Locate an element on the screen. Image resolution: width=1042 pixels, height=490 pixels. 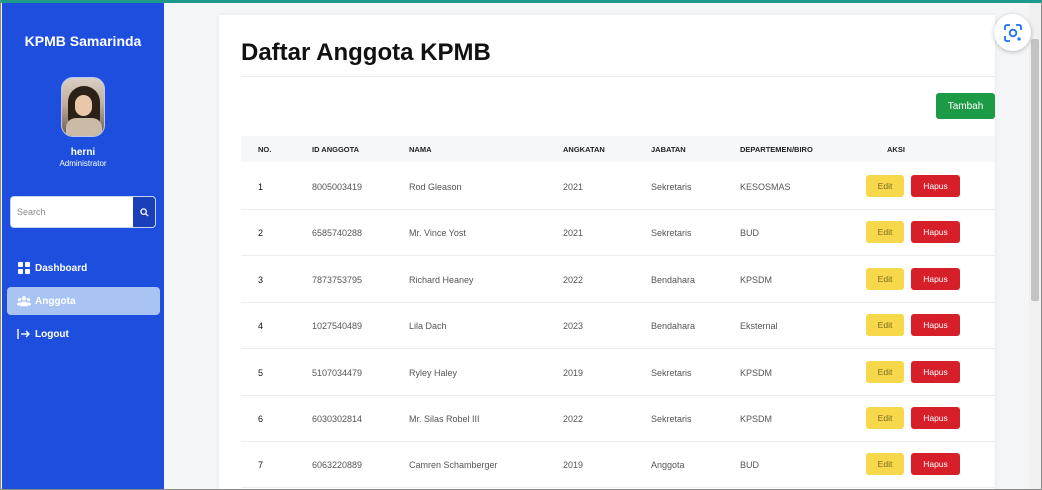
search-button is located at coordinates (144, 212).